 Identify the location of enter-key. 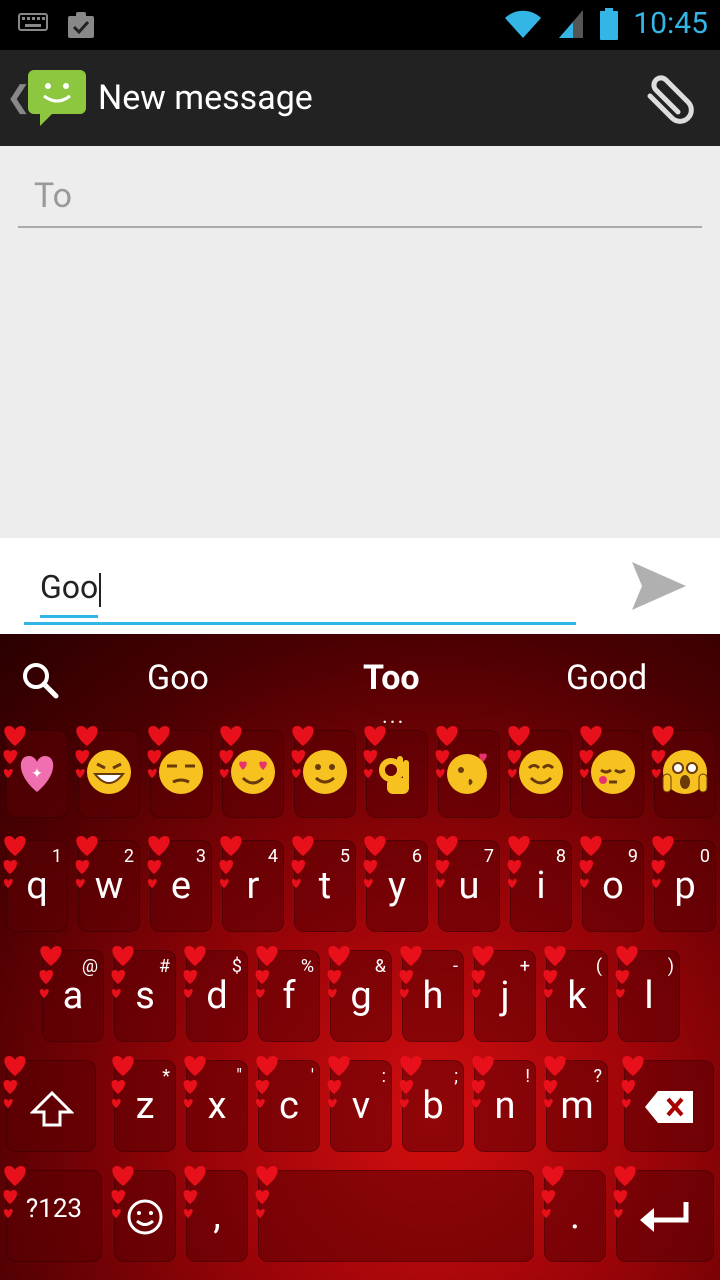
(663, 1214).